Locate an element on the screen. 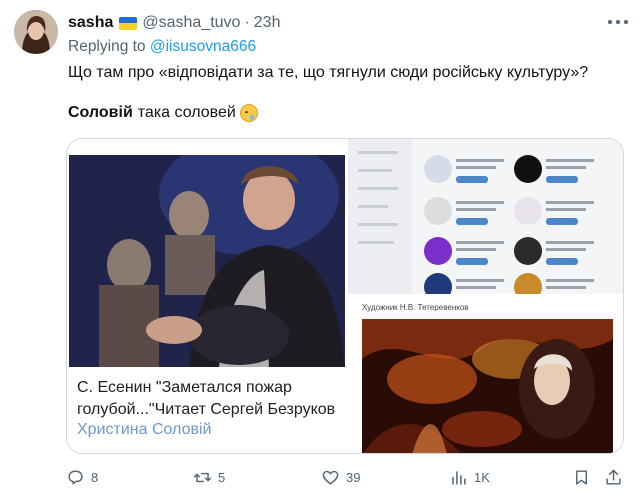 The width and height of the screenshot is (640, 503). reply-prefix: Replying to is located at coordinates (109, 46).